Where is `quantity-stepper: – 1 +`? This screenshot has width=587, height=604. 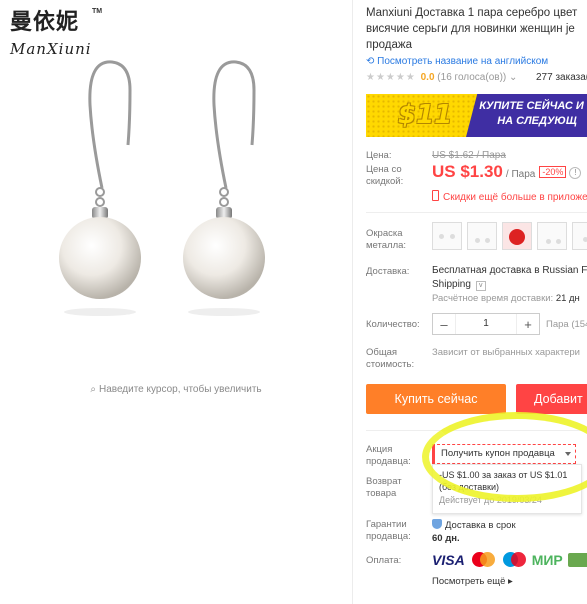
quantity-stepper: – 1 + is located at coordinates (486, 324).